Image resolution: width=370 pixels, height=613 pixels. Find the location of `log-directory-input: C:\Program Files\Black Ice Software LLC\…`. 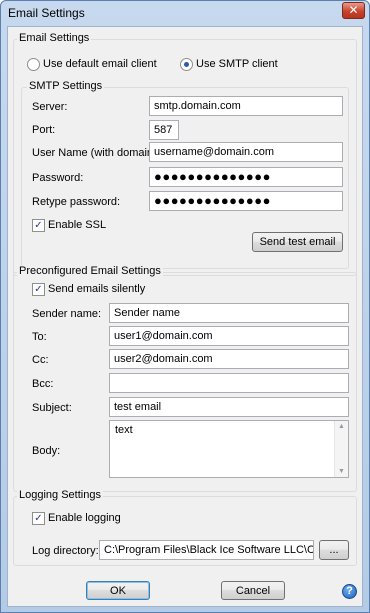

log-directory-input: C:\Program Files\Black Ice Software LLC\… is located at coordinates (206, 550).